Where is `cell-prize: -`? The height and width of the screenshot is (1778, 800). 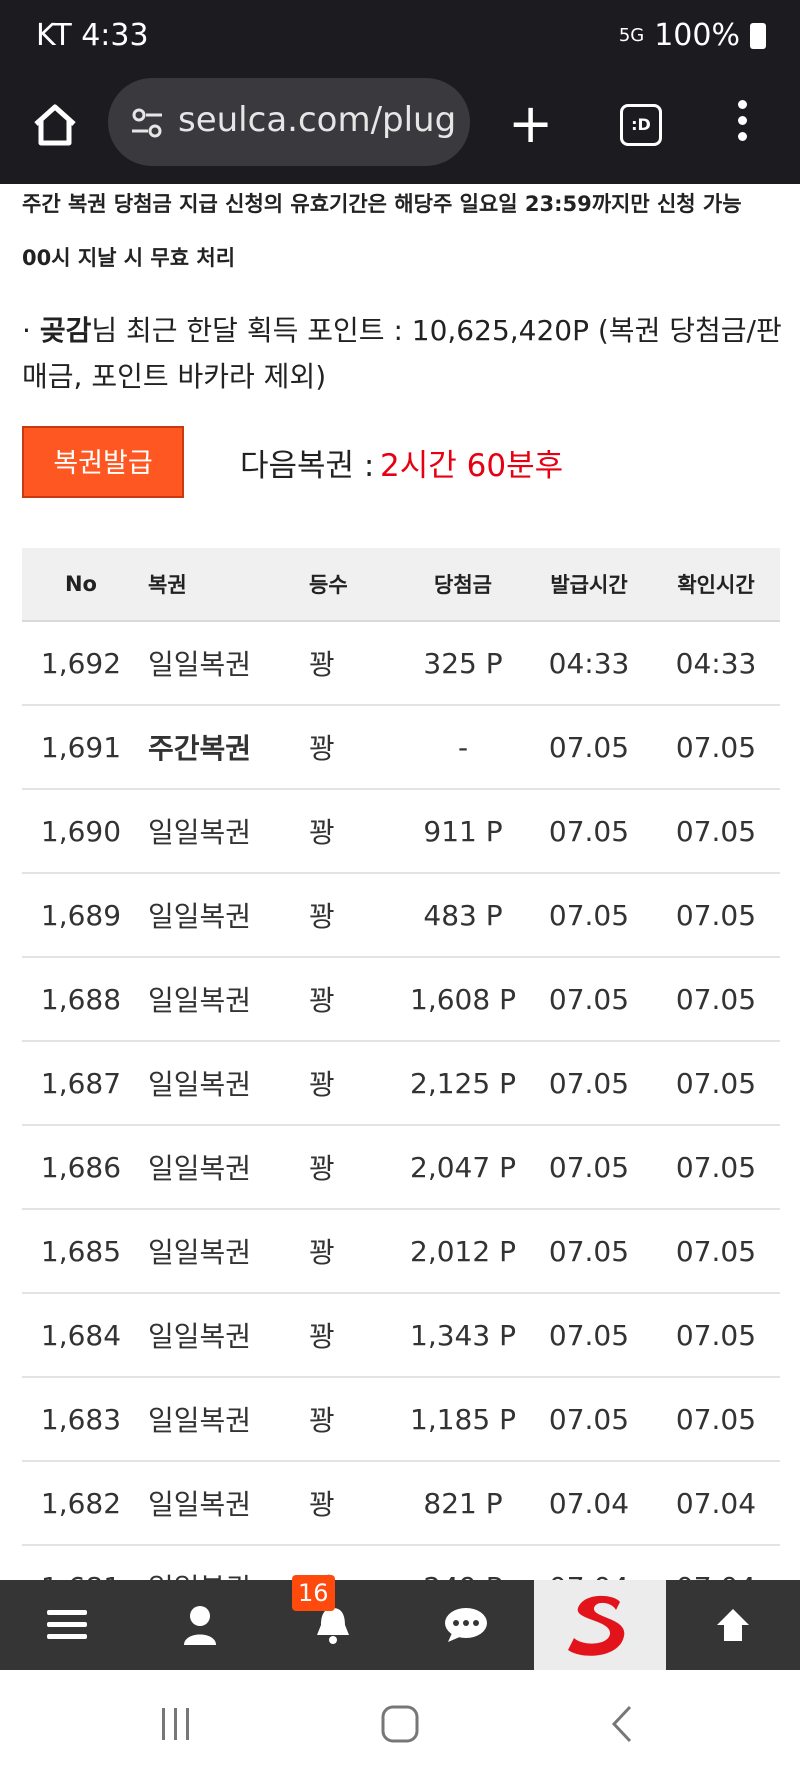 cell-prize: - is located at coordinates (463, 747).